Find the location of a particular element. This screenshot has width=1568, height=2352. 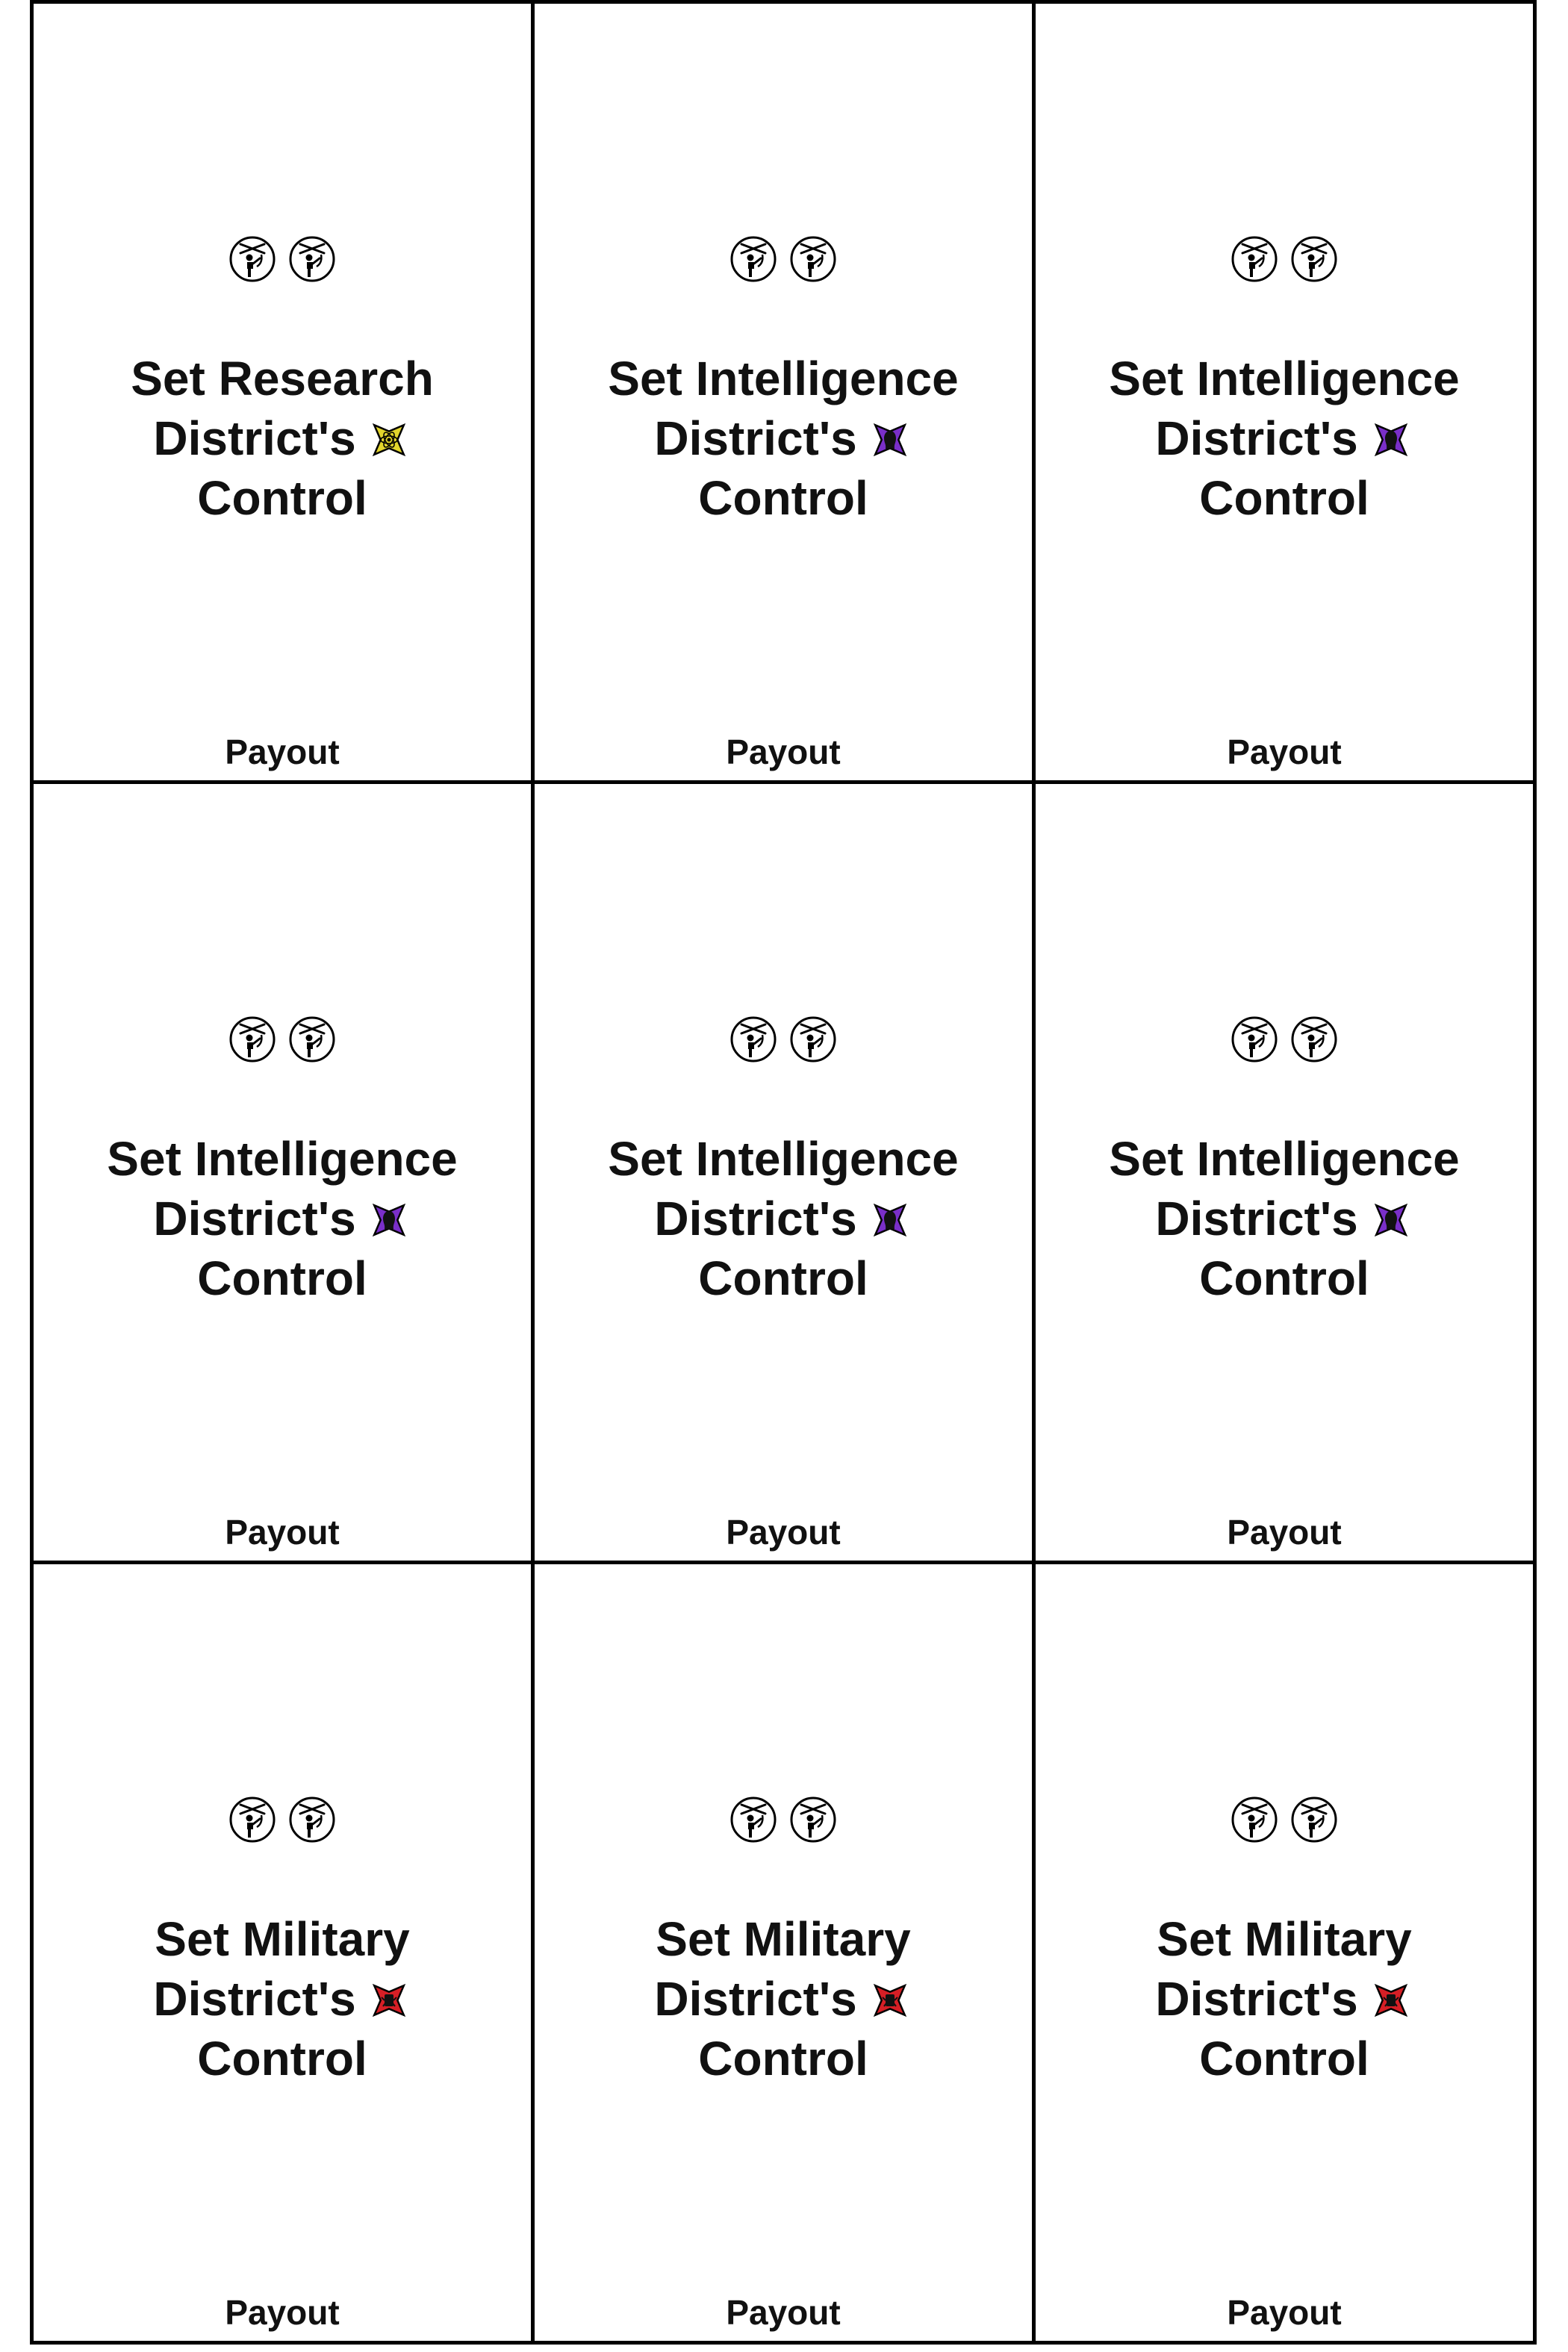

action-card-1: Set Research District's Control Payout is located at coordinates (282, 392).